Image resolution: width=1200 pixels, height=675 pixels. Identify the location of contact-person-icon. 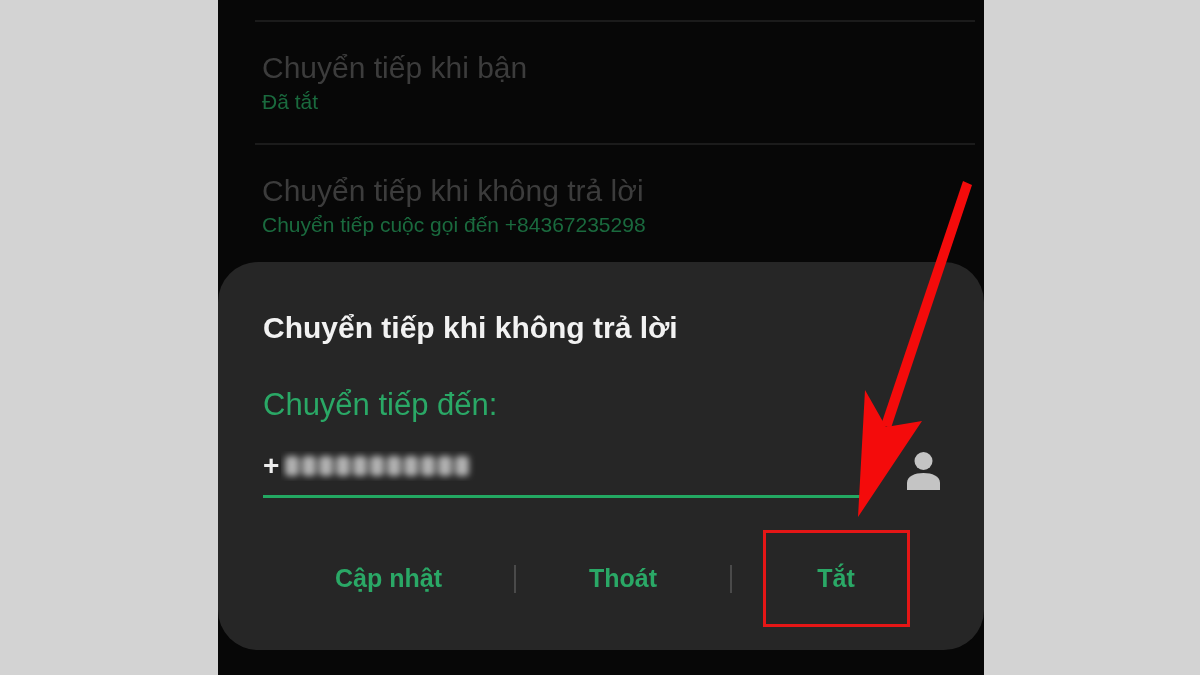
(923, 471).